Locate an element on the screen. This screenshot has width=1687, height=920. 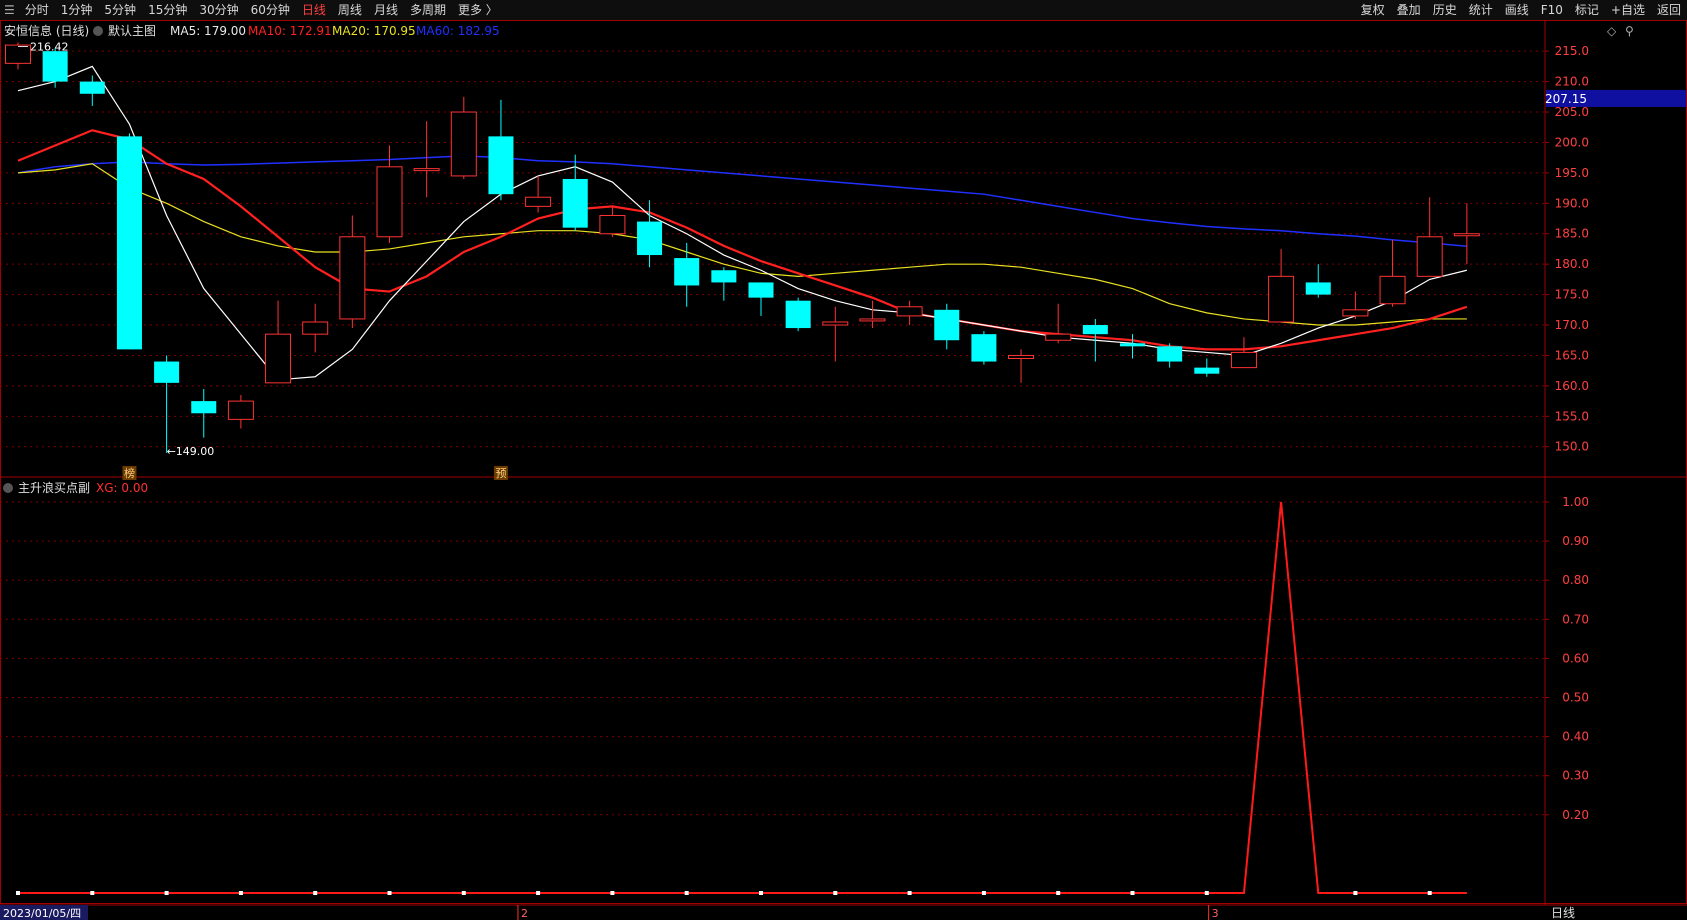
sub-y-tick-label: 0.30 is located at coordinates (1575, 776).